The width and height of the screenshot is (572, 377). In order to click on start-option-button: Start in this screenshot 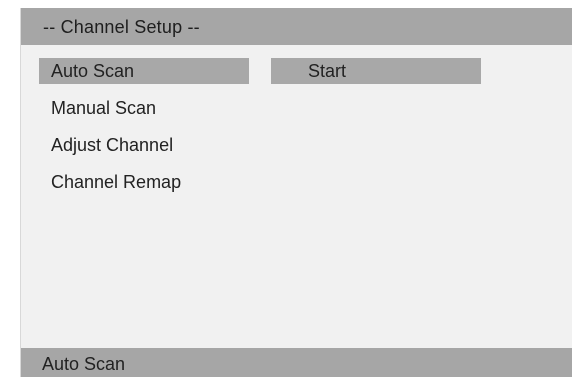, I will do `click(376, 71)`.